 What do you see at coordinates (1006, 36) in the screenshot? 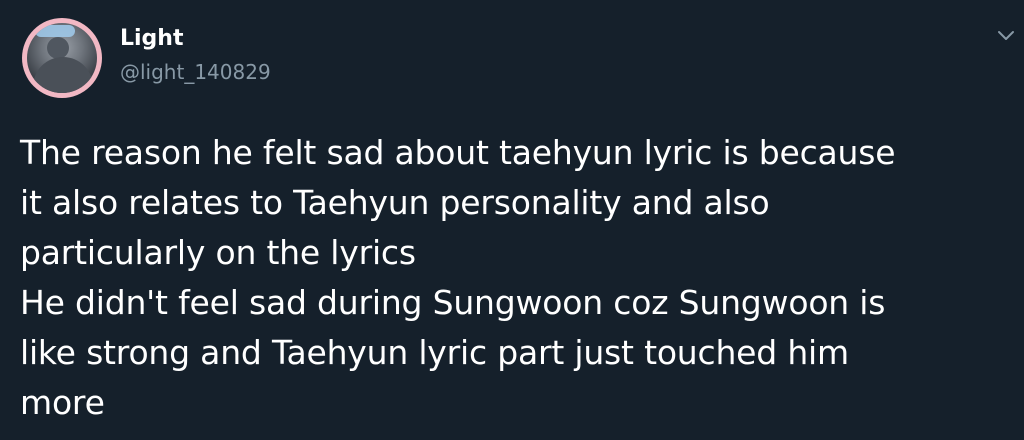
I see `chevron-down-icon` at bounding box center [1006, 36].